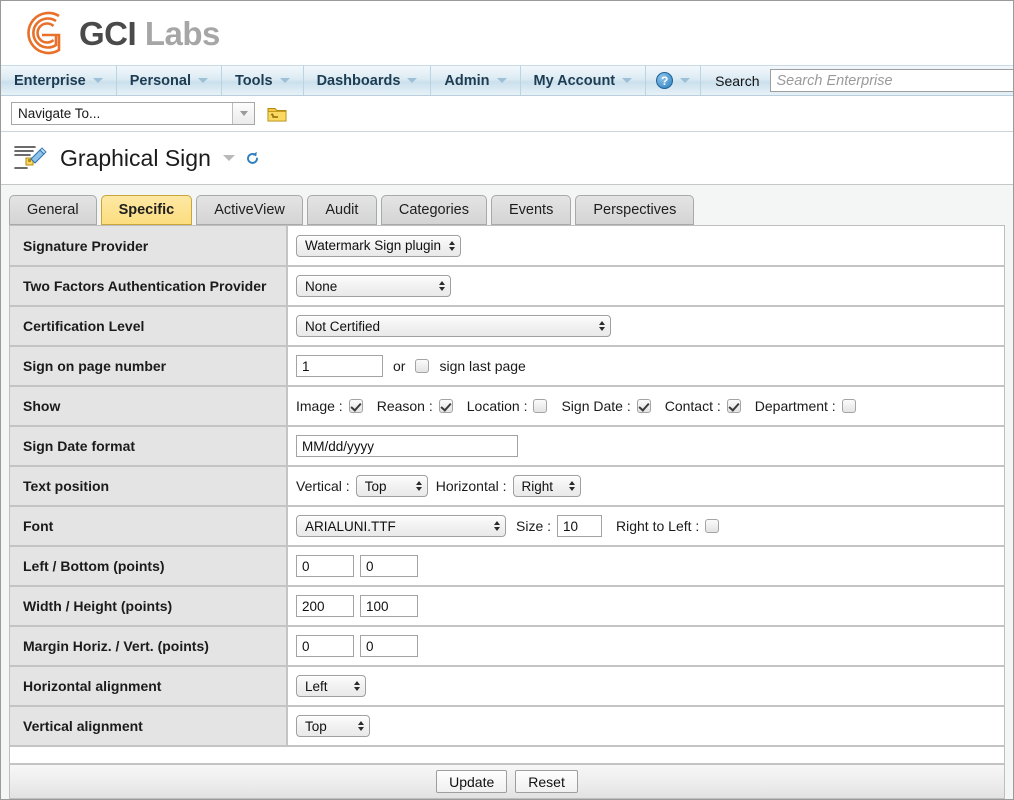 Image resolution: width=1014 pixels, height=800 pixels. What do you see at coordinates (658, 526) in the screenshot?
I see `right-to-left-label: Right to Left :` at bounding box center [658, 526].